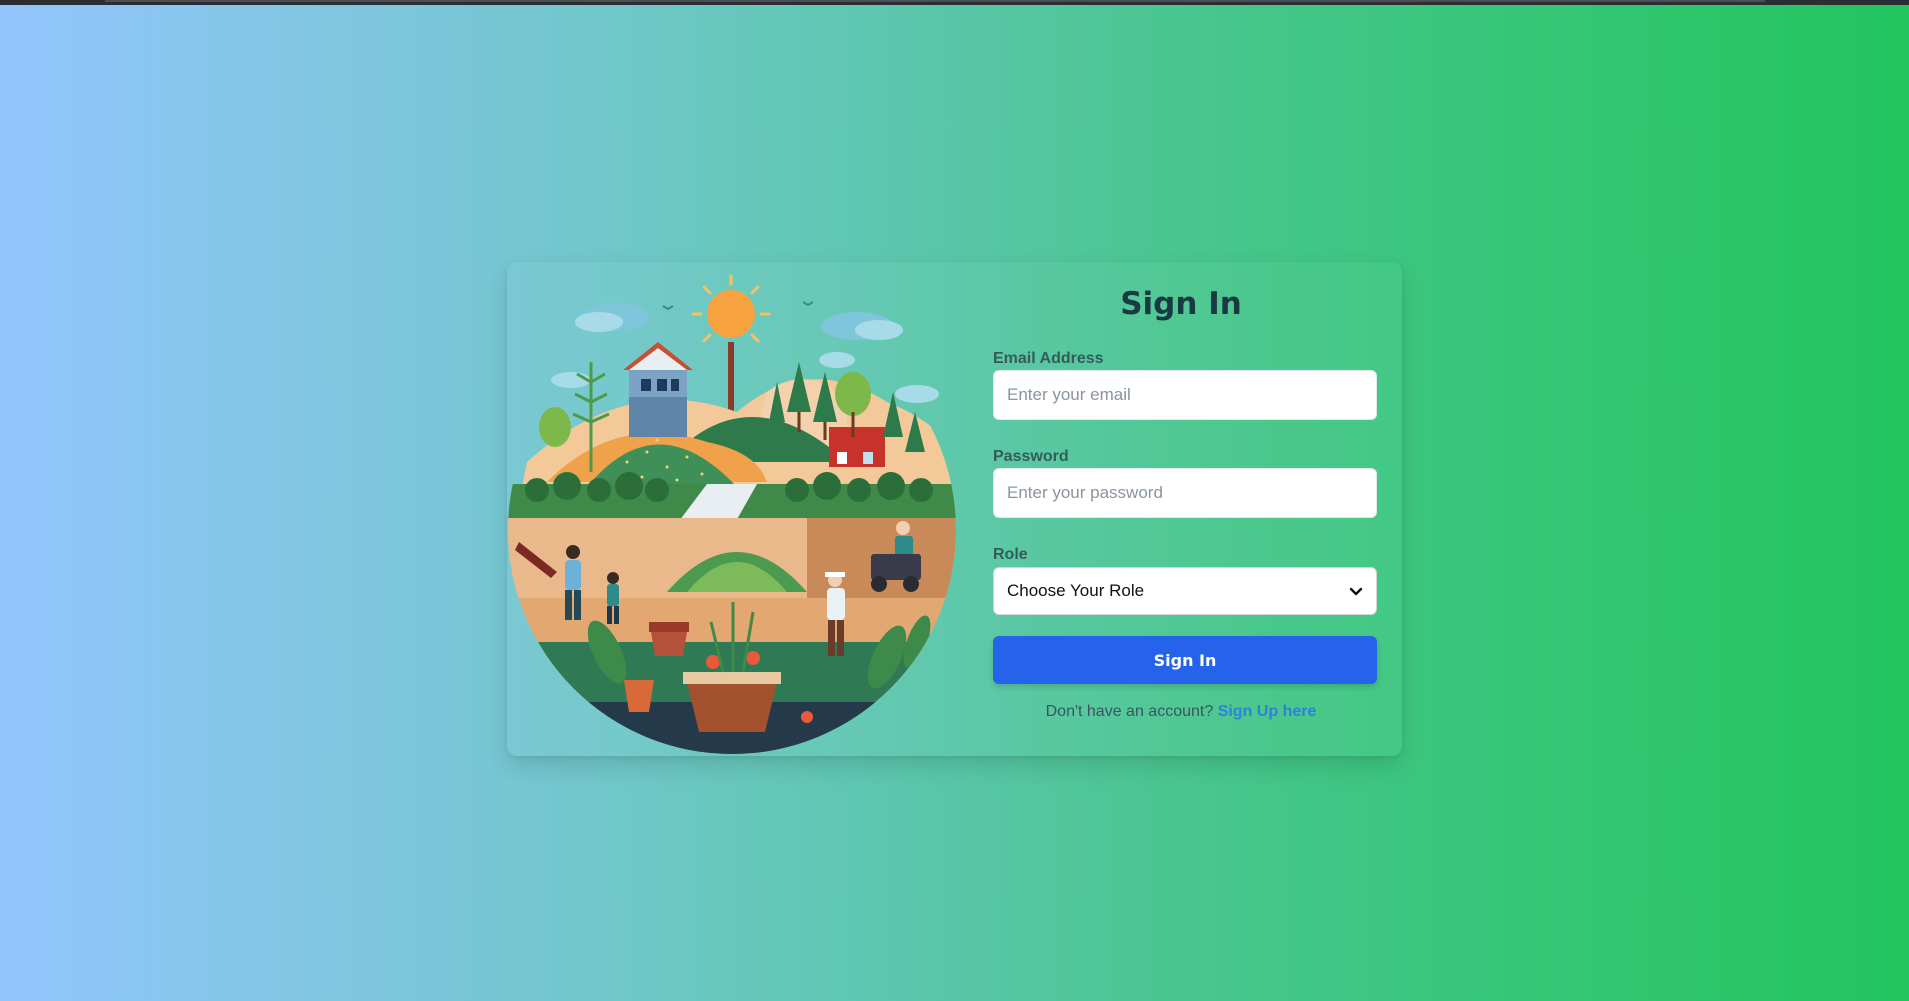  I want to click on signup-prompt-text: Don't have an account?, so click(1129, 711).